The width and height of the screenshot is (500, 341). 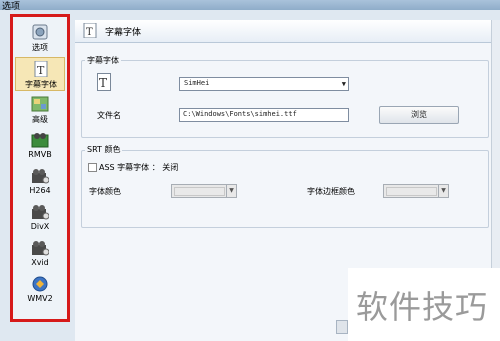 What do you see at coordinates (40, 119) in the screenshot?
I see `sidebar-item-label: 高级` at bounding box center [40, 119].